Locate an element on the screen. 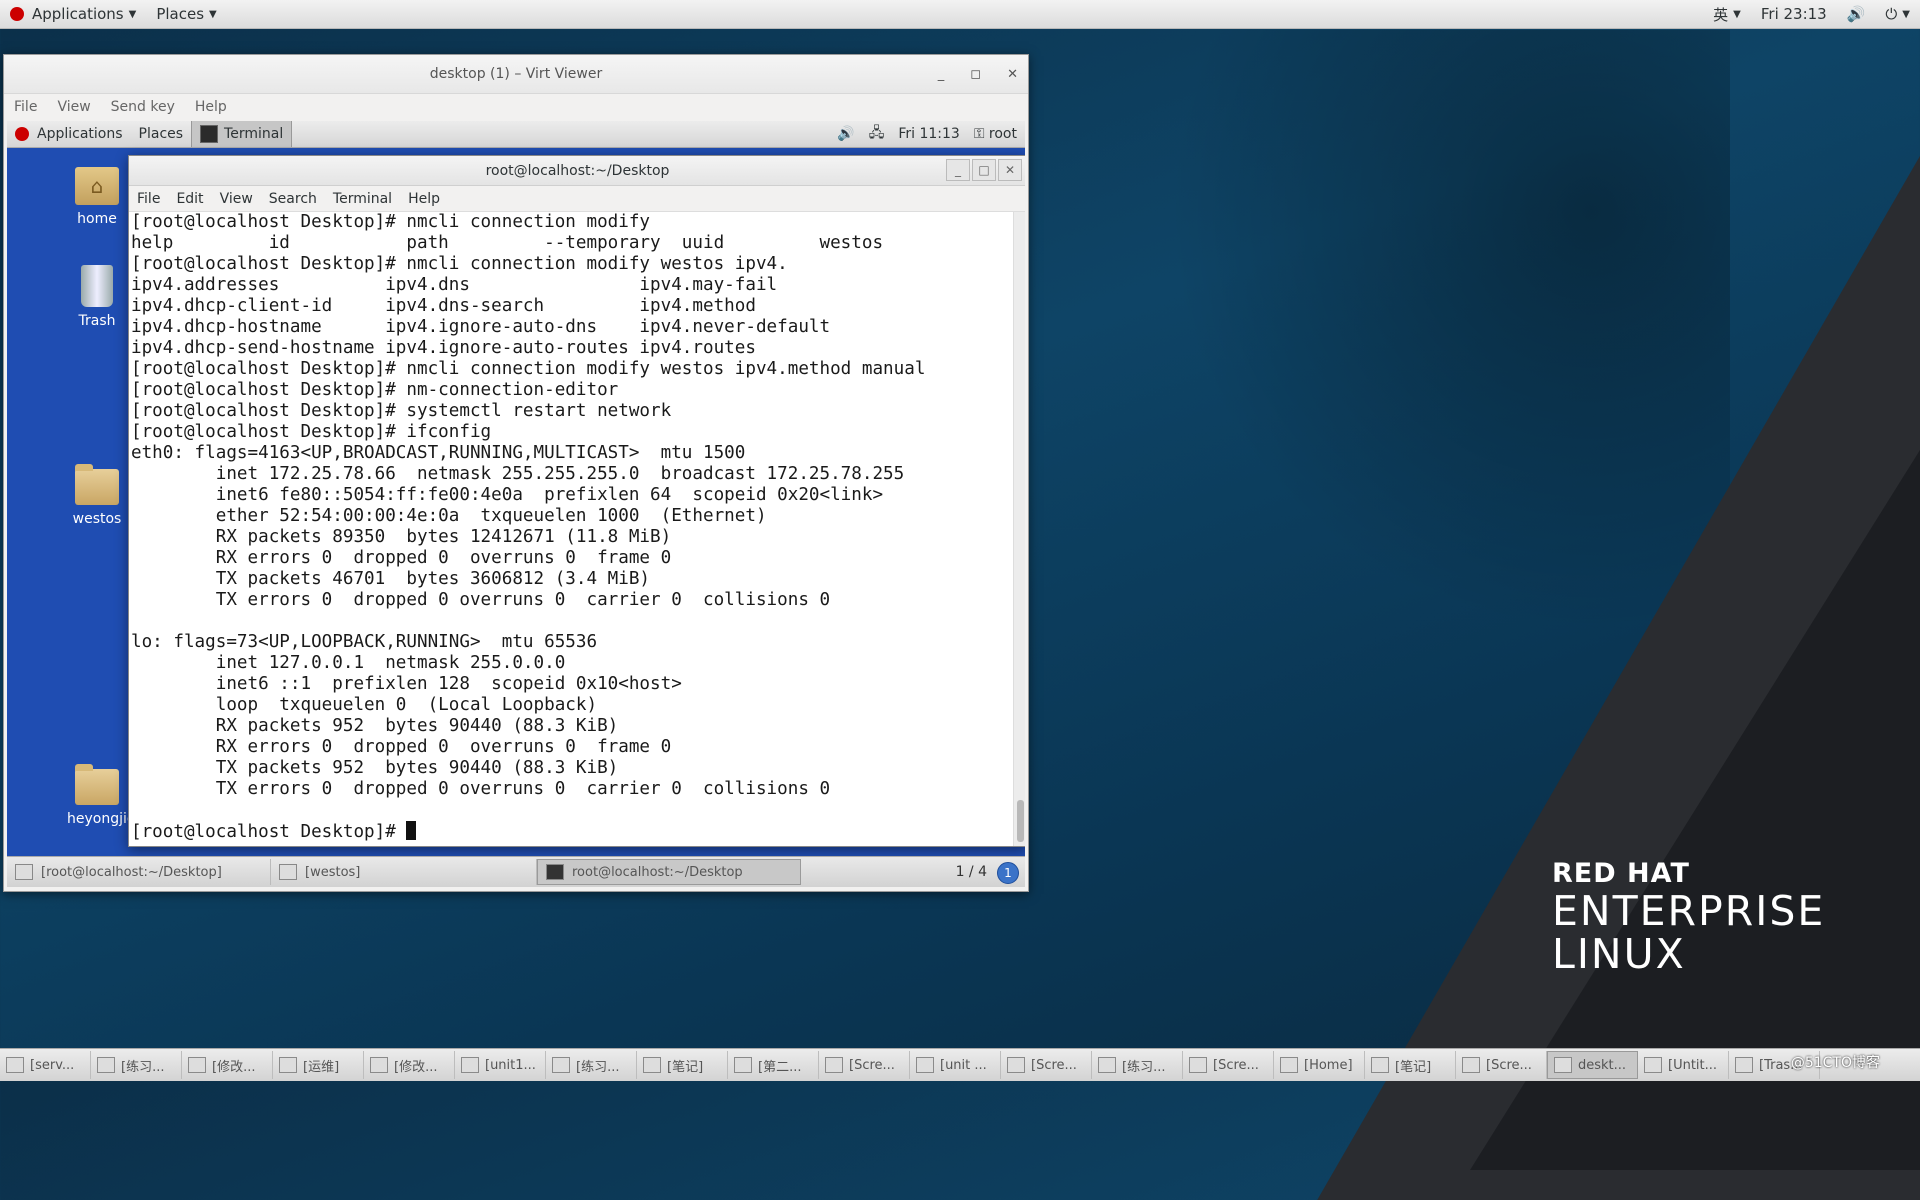 Image resolution: width=1920 pixels, height=1200 pixels. guest-terminal-launcher: Terminal is located at coordinates (242, 134).